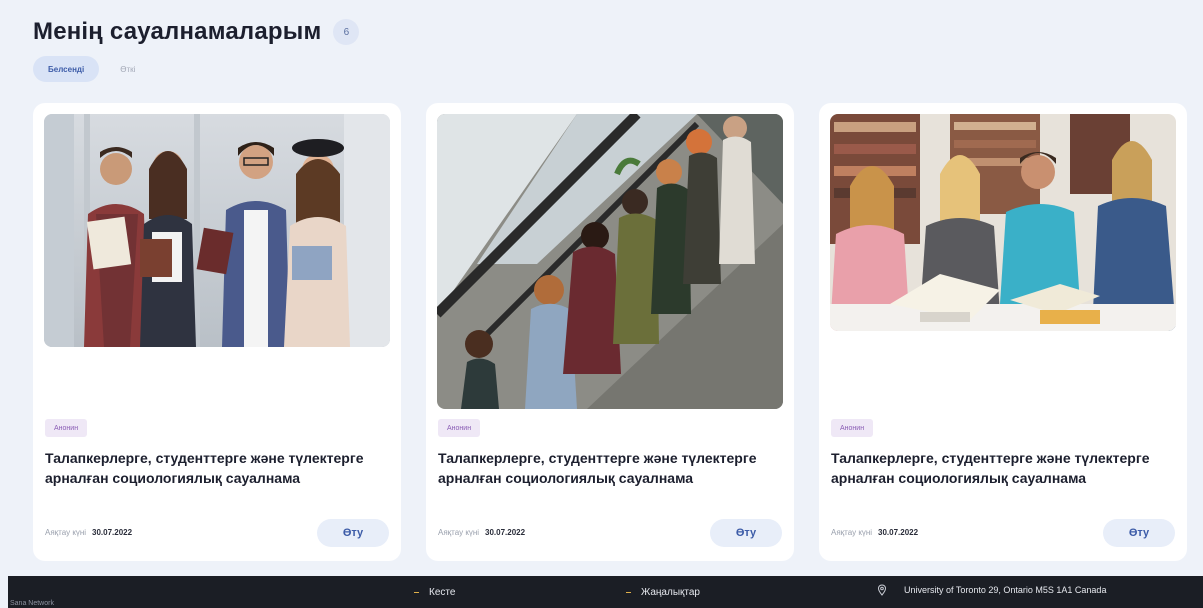  What do you see at coordinates (442, 592) in the screenshot?
I see `footer-link-label: Кесте` at bounding box center [442, 592].